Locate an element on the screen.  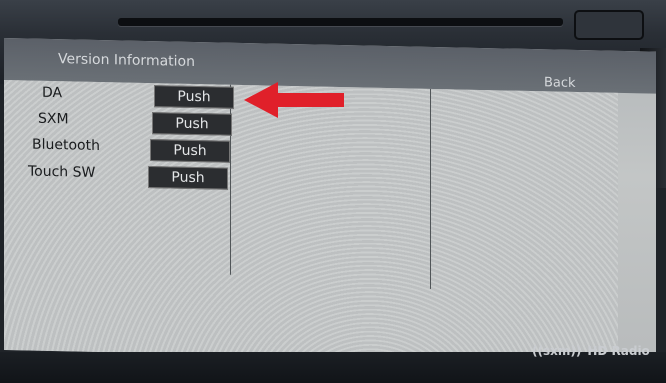
push-button-da: Push is located at coordinates (194, 97).